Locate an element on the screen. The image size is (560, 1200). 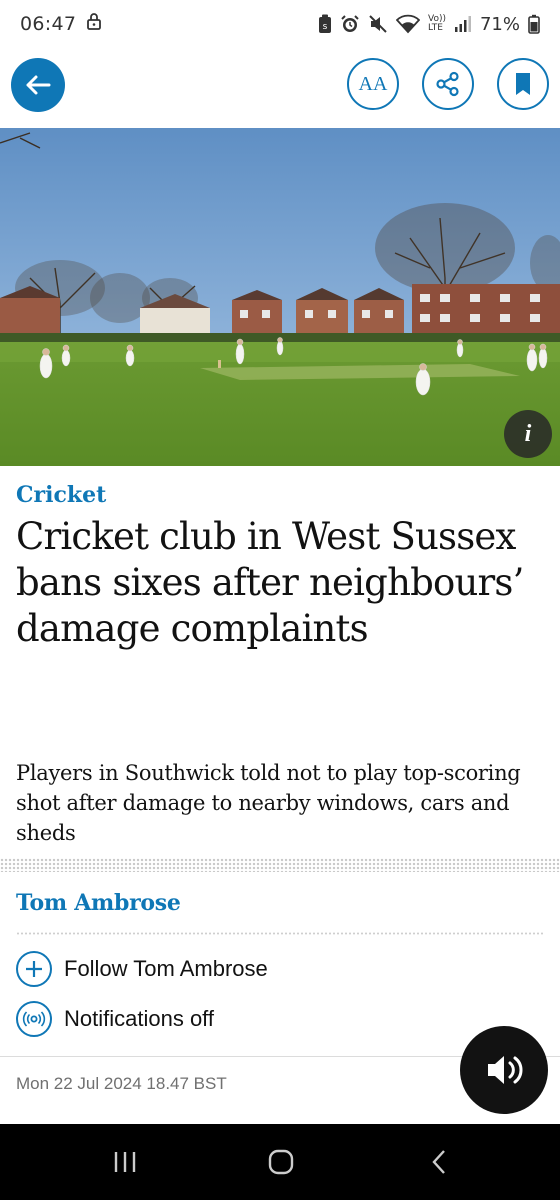
battery-saver-icon: s is located at coordinates (325, 24).